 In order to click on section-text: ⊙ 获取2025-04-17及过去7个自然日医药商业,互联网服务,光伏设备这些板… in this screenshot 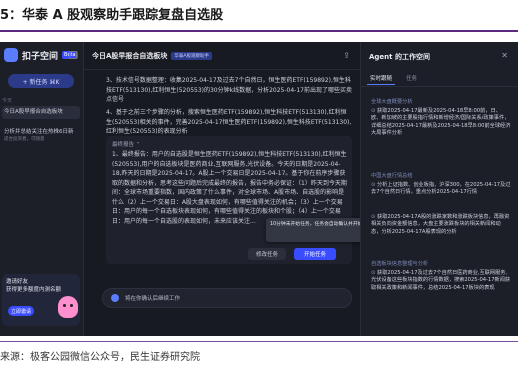, I will do `click(441, 281)`.